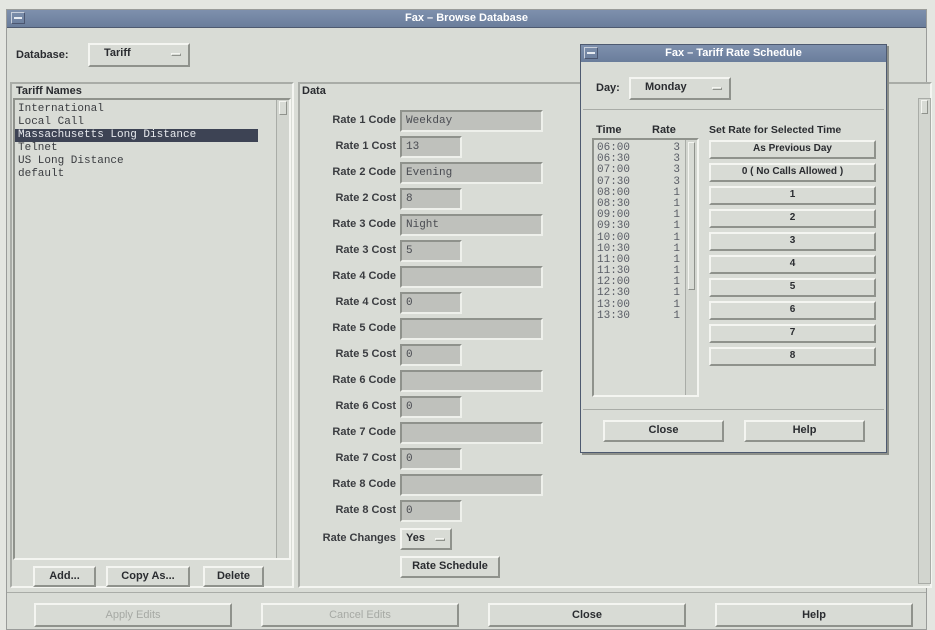 This screenshot has height=630, width=935. I want to click on set-rate-header: Set Rate for Selected Time, so click(775, 130).